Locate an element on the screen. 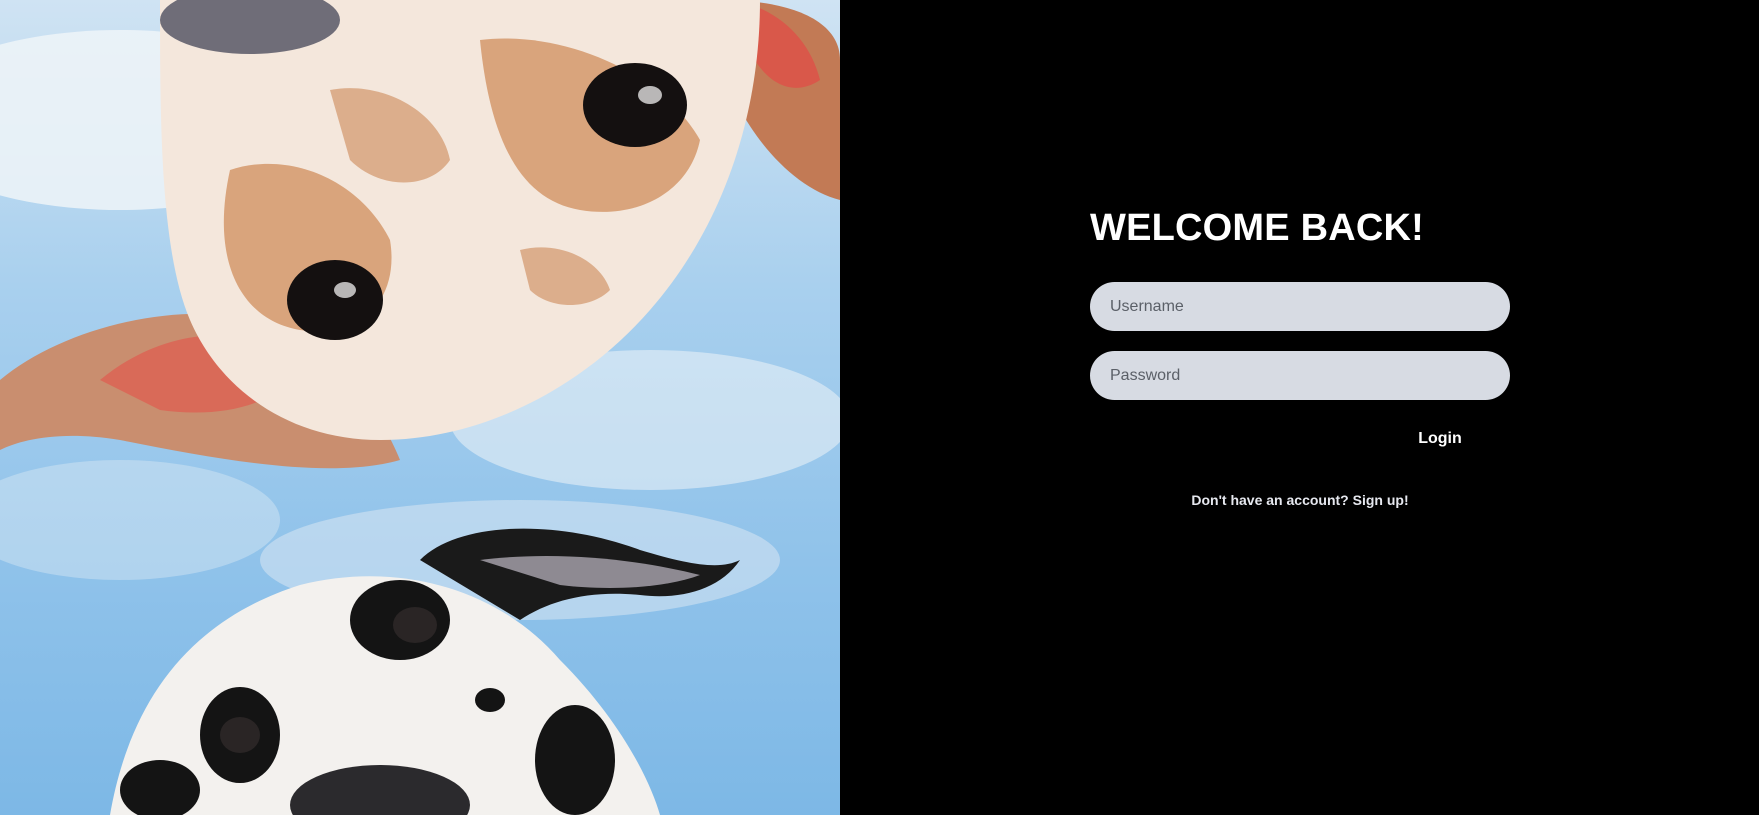  login-actions: Login is located at coordinates (1300, 442).